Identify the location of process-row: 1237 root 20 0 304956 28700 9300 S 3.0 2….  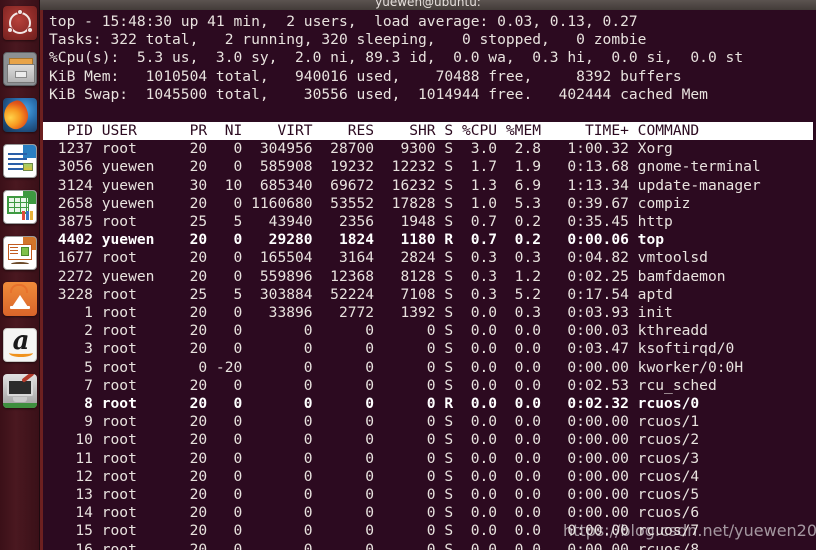
(361, 149).